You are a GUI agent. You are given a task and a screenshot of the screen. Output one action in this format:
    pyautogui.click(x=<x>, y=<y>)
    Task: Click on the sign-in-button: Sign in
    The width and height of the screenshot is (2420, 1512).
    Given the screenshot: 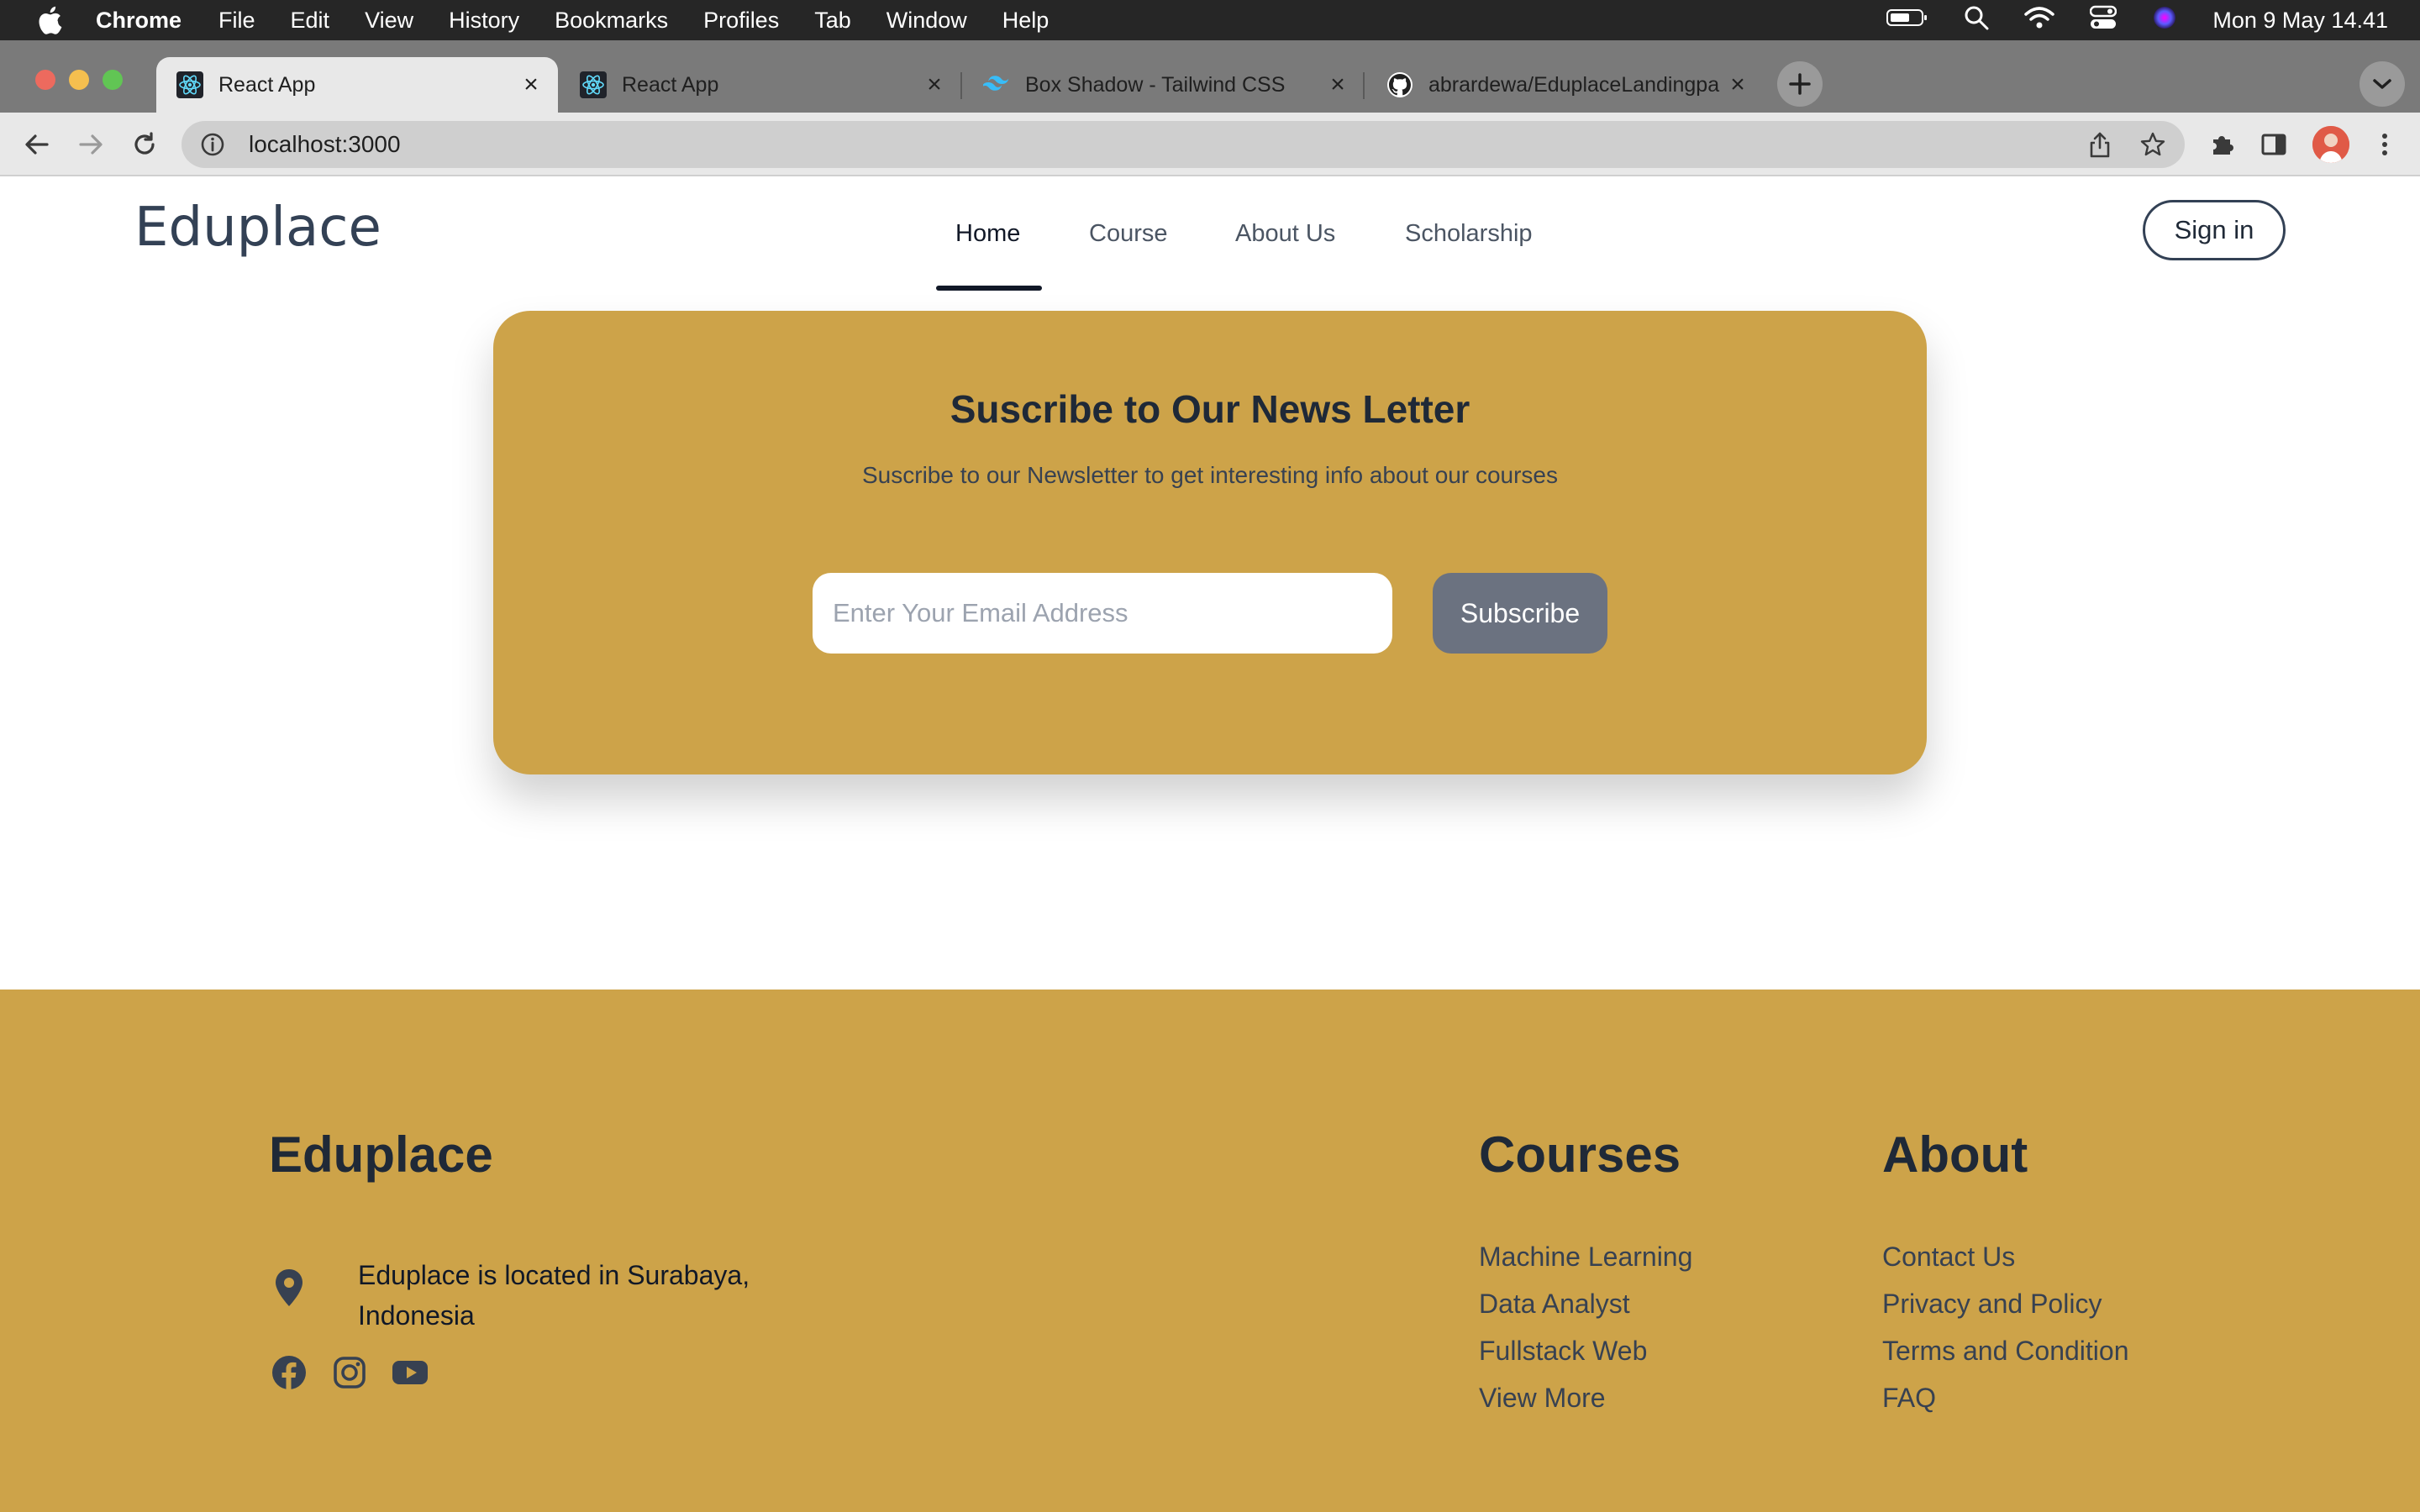 What is the action you would take?
    pyautogui.click(x=2214, y=230)
    